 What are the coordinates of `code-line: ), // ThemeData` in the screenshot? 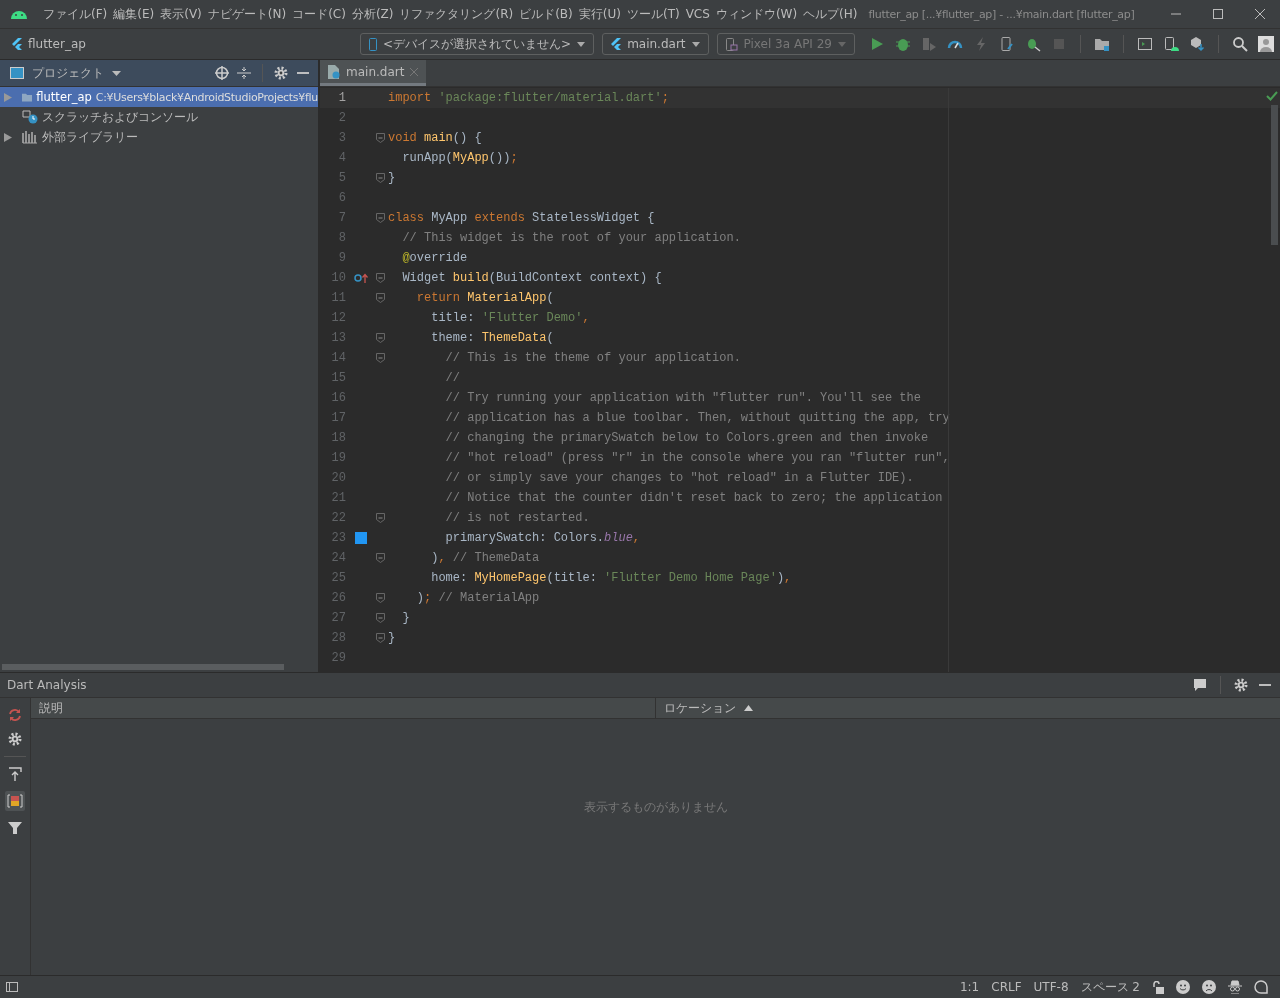 It's located at (485, 558).